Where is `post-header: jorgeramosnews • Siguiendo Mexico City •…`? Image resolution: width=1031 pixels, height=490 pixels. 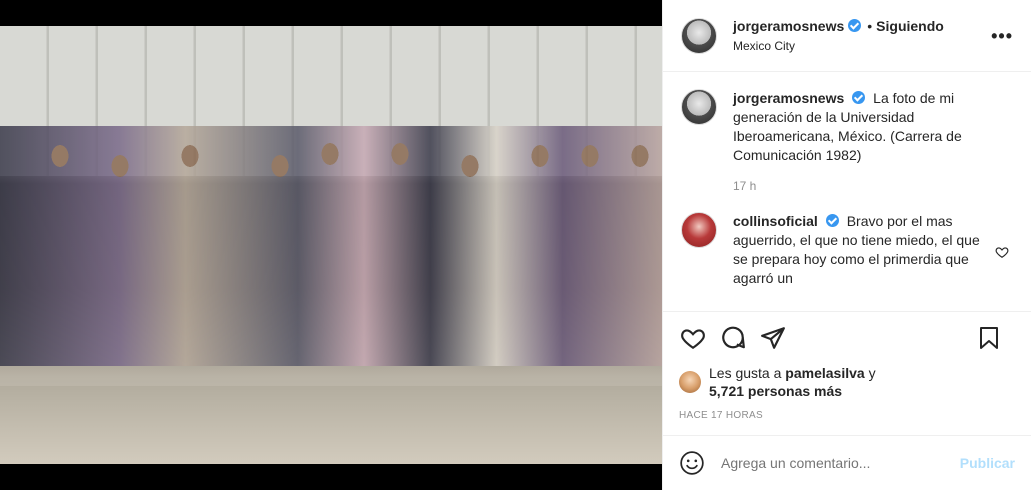 post-header: jorgeramosnews • Siguiendo Mexico City •… is located at coordinates (847, 36).